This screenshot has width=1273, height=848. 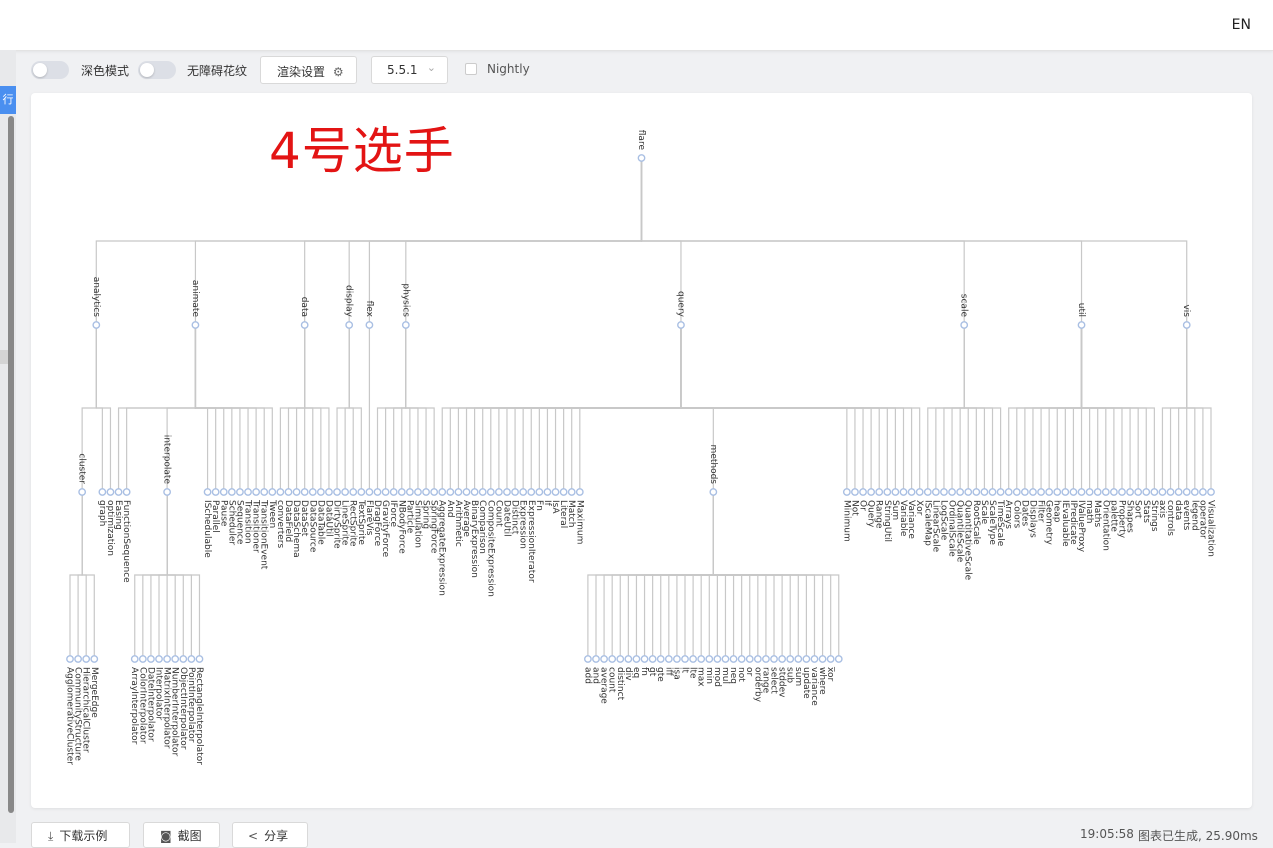 I want to click on left-scrollbar, so click(x=11, y=464).